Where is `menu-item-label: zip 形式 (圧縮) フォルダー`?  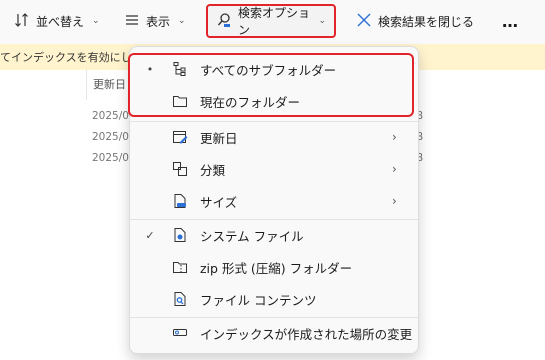 menu-item-label: zip 形式 (圧縮) フォルダー is located at coordinates (276, 268).